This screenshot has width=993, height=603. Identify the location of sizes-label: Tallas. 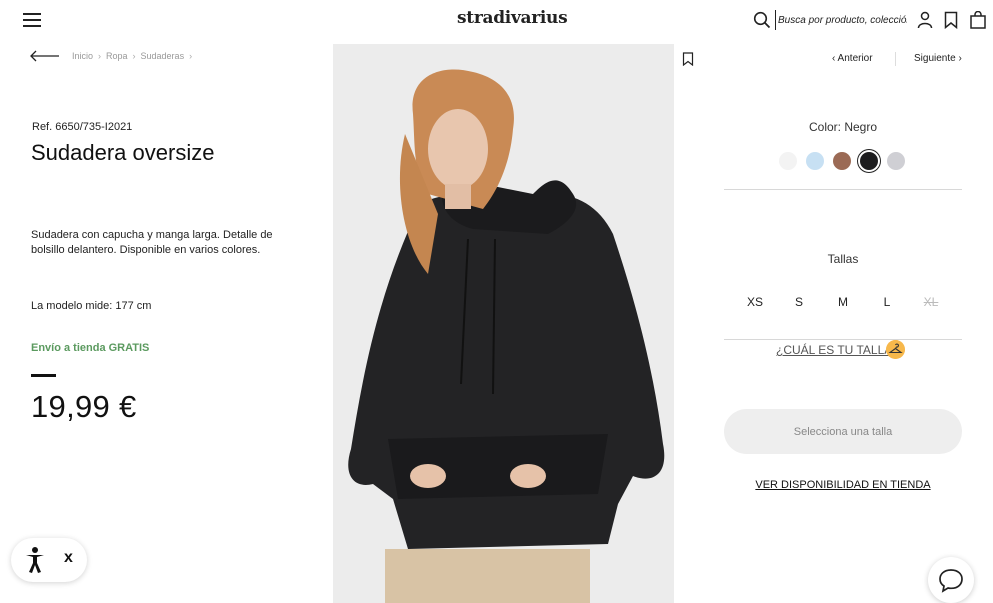
(843, 259).